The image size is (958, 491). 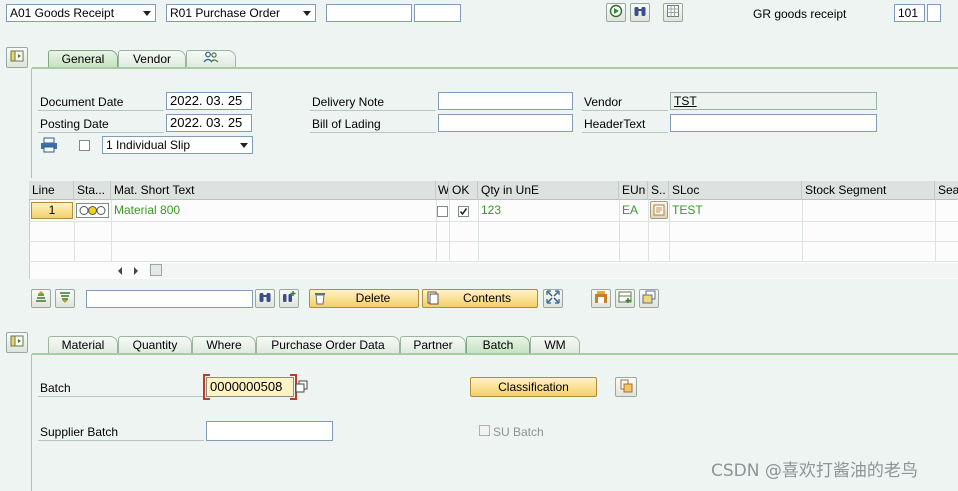 What do you see at coordinates (49, 145) in the screenshot?
I see `print-button` at bounding box center [49, 145].